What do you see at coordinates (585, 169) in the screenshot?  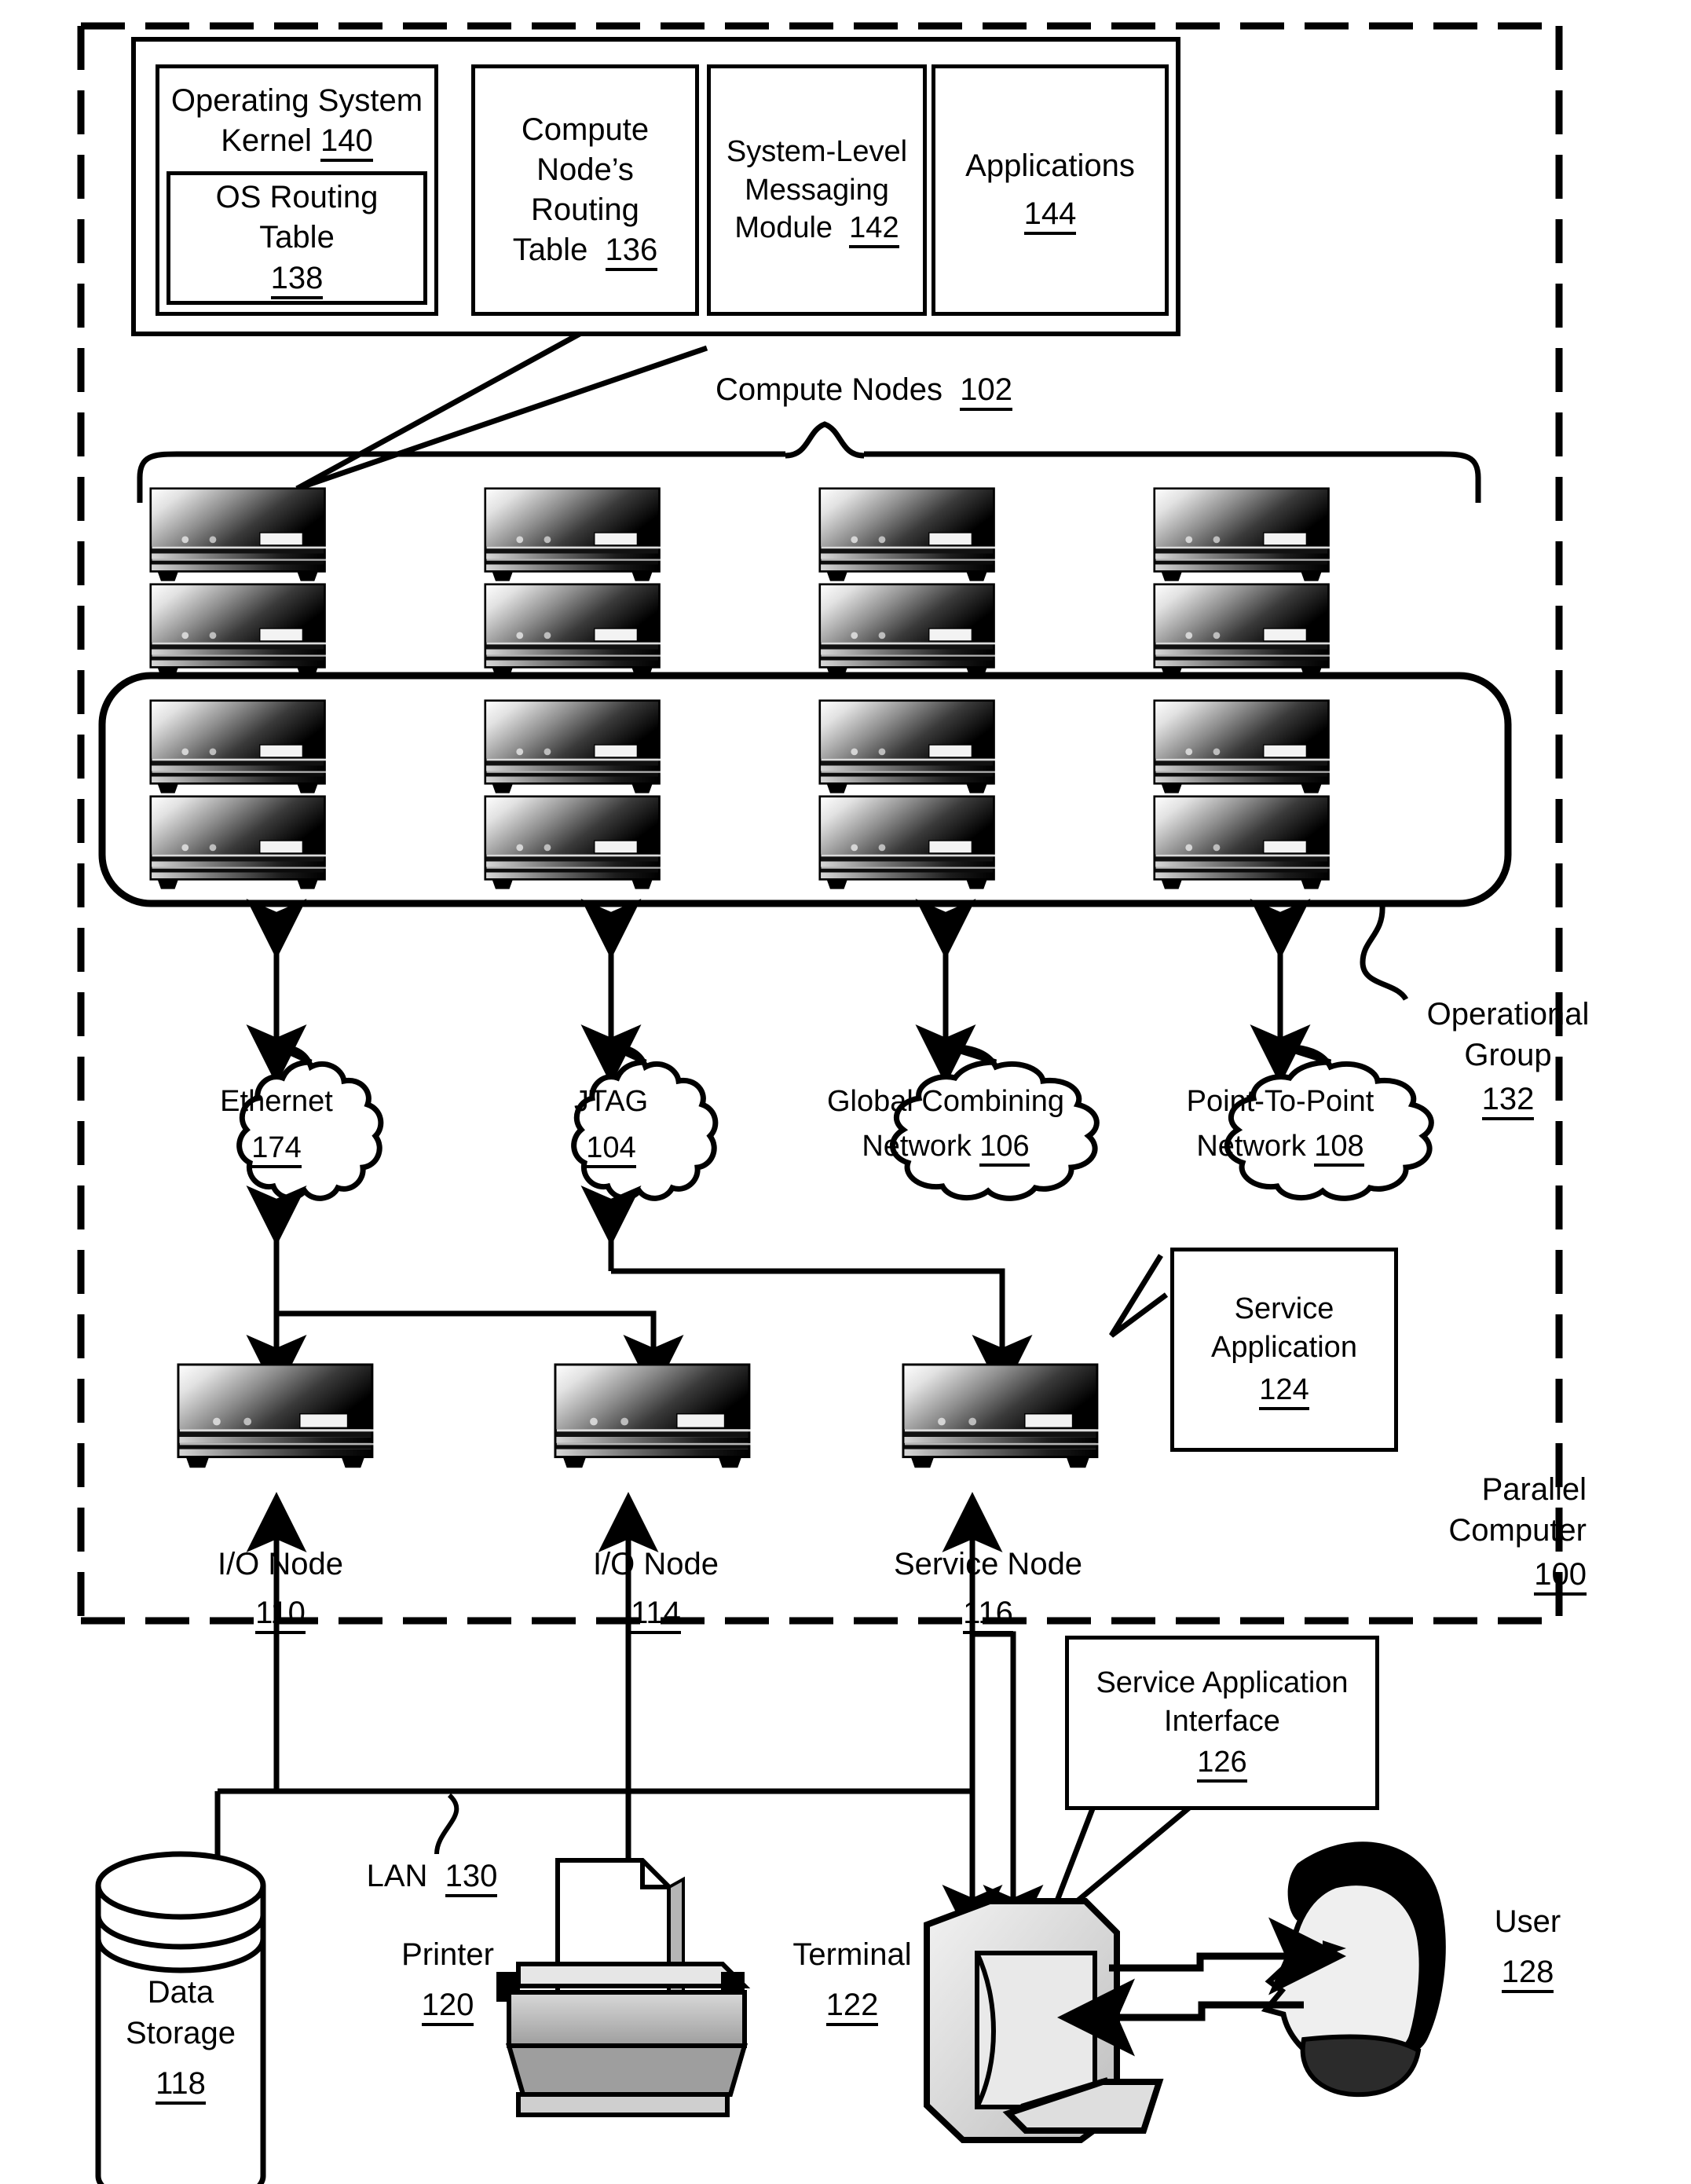 I see `cnrt-l2: Node’s` at bounding box center [585, 169].